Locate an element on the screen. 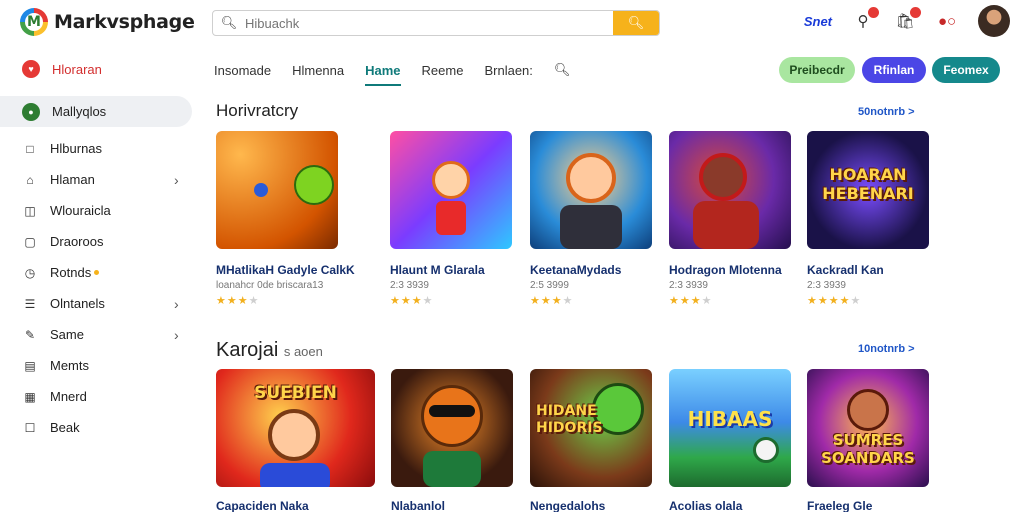 The image size is (1024, 512). game-title: Acolias olala is located at coordinates (706, 505).